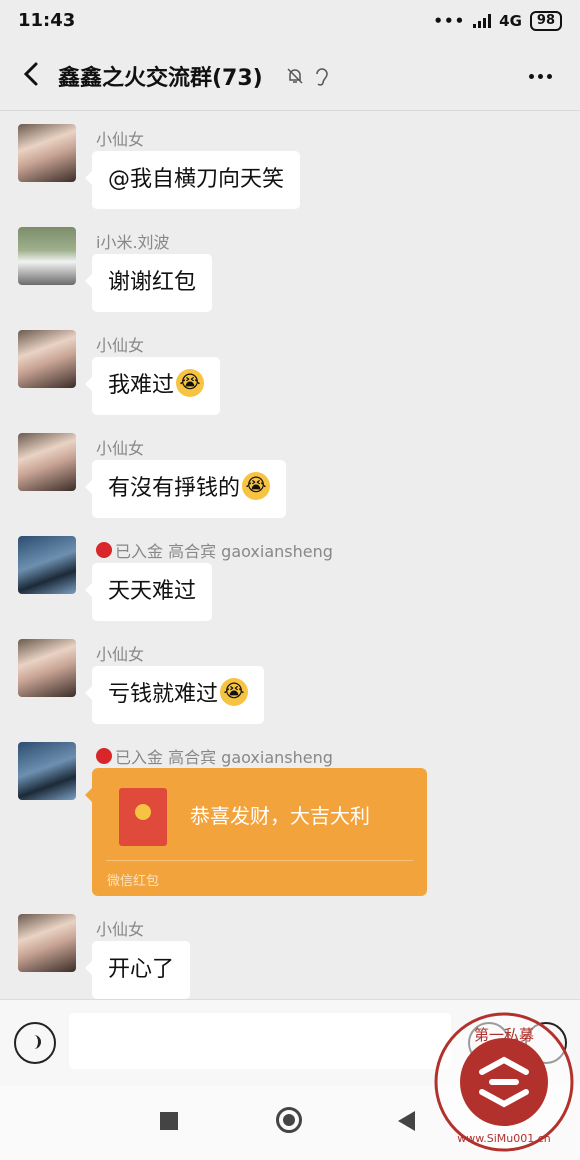 The image size is (580, 1160). I want to click on message-text: 开心了, so click(141, 969).